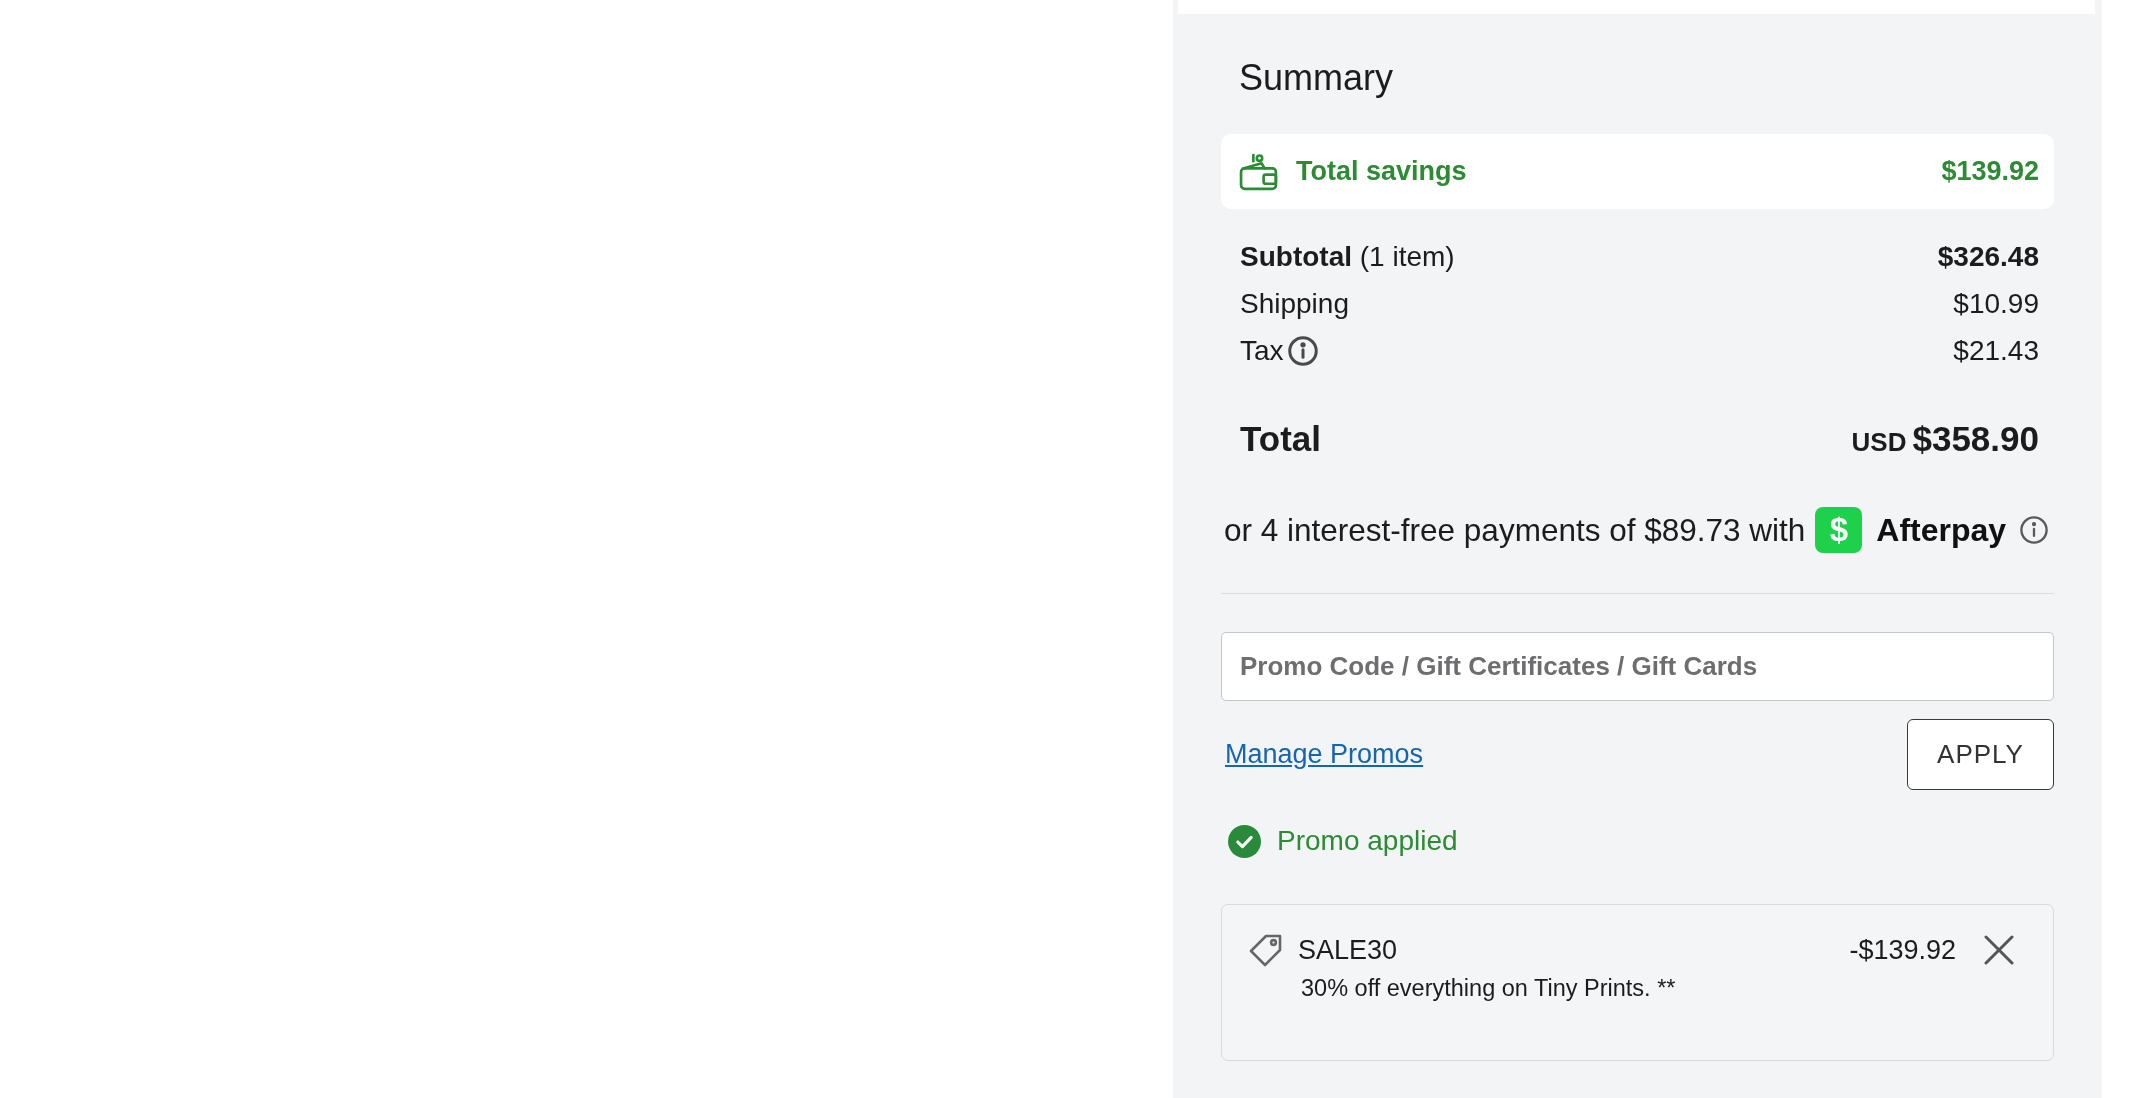 The image size is (2144, 1098). What do you see at coordinates (1515, 530) in the screenshot?
I see `installment-text: or 4 interest-free payments of $89.73 with` at bounding box center [1515, 530].